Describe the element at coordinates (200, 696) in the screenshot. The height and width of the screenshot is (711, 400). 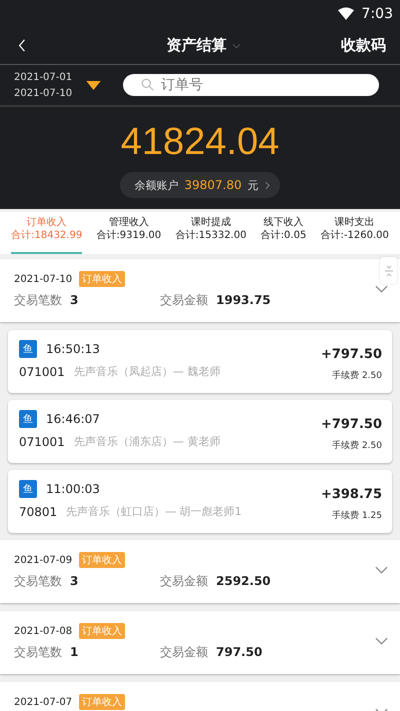
I see `day-summary-card: 2021-07-07 订单收入` at that location.